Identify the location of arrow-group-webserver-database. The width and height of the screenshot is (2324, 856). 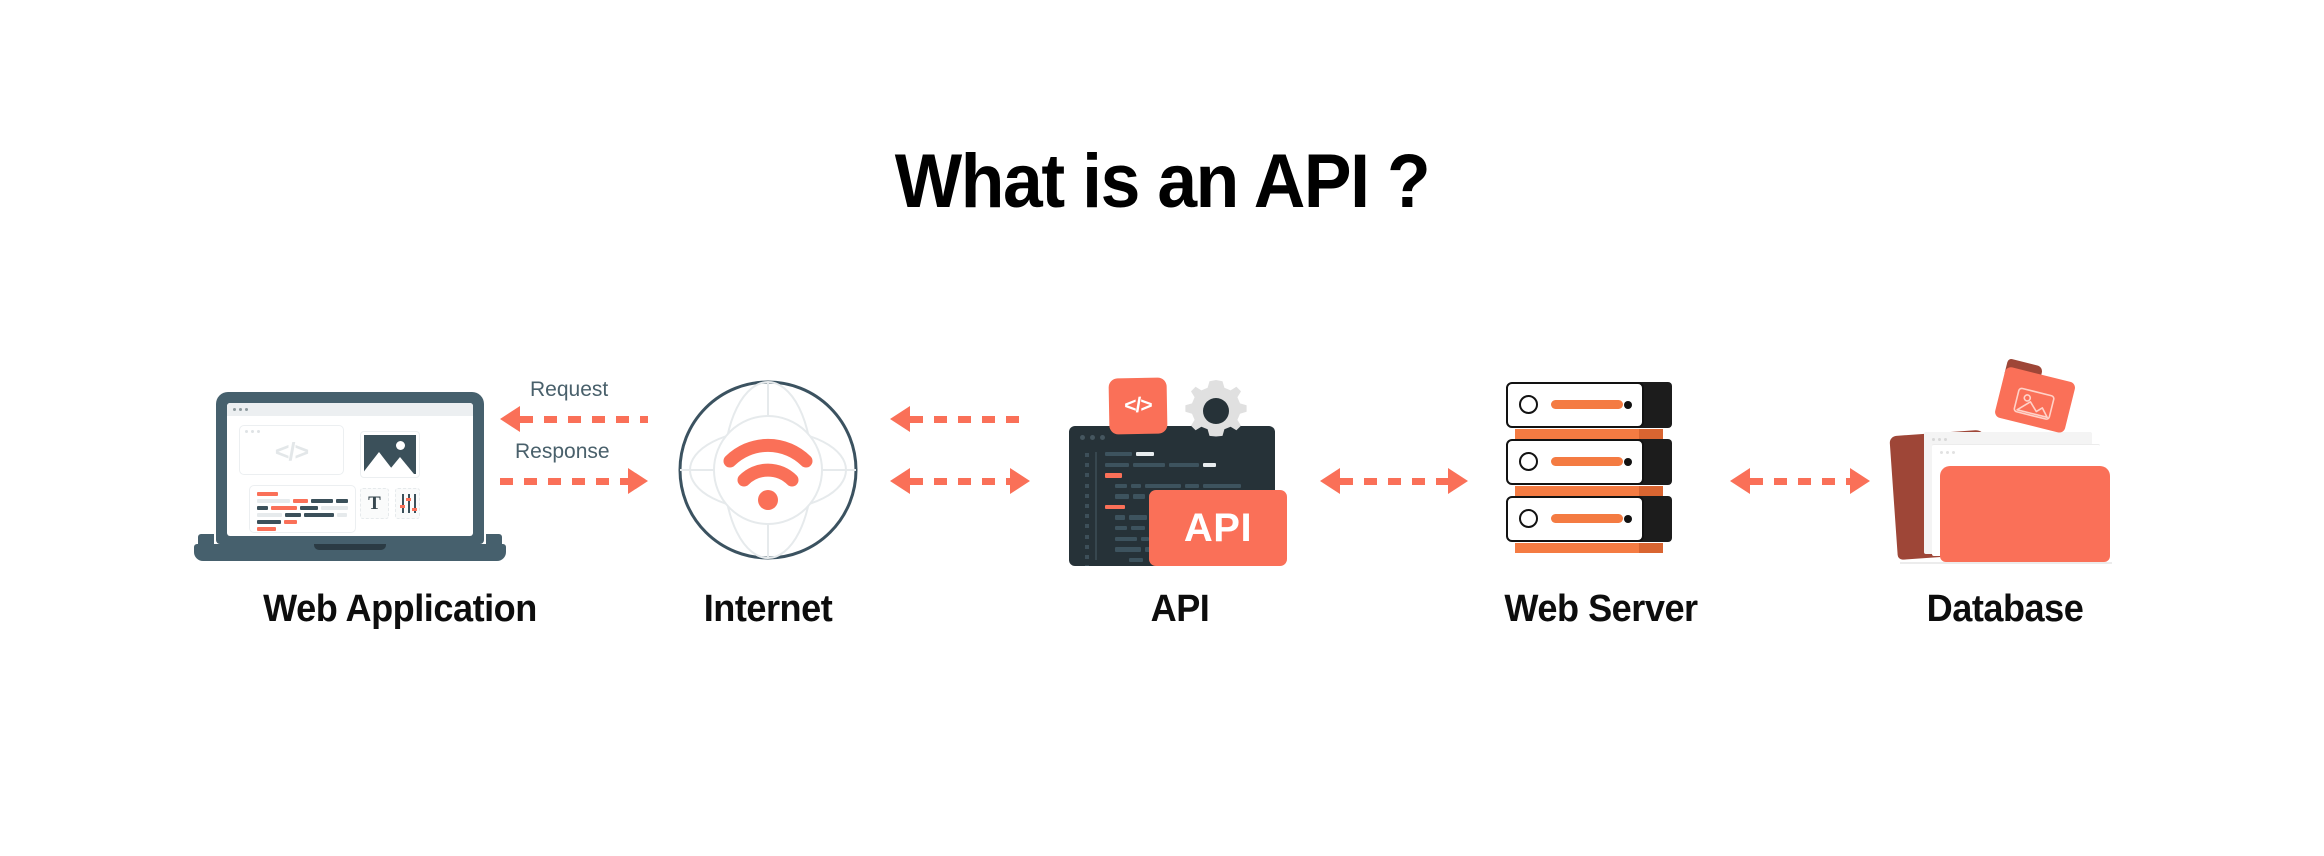
(1800, 482).